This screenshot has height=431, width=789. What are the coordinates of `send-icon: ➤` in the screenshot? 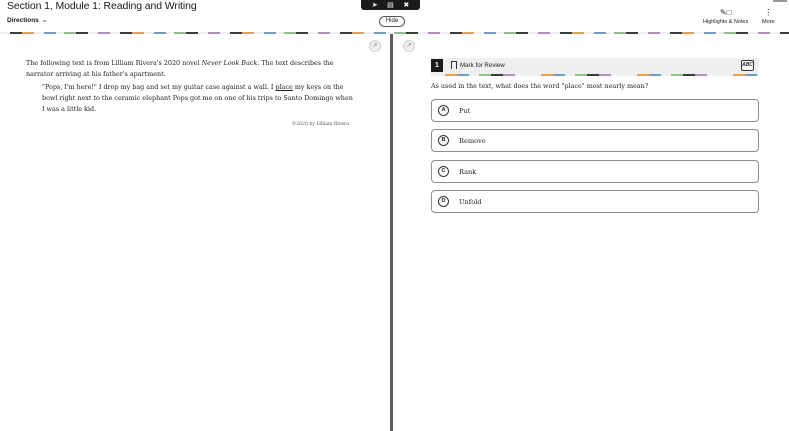 It's located at (375, 5).